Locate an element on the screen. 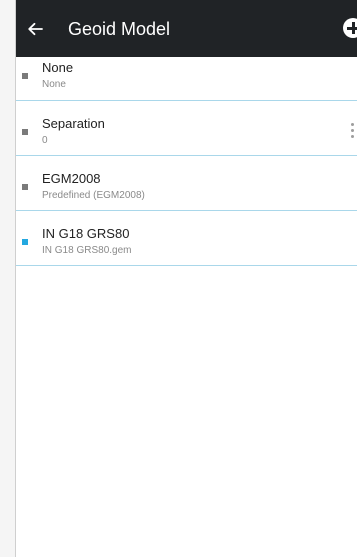 This screenshot has width=357, height=557. list-item-none: None None is located at coordinates (186, 73).